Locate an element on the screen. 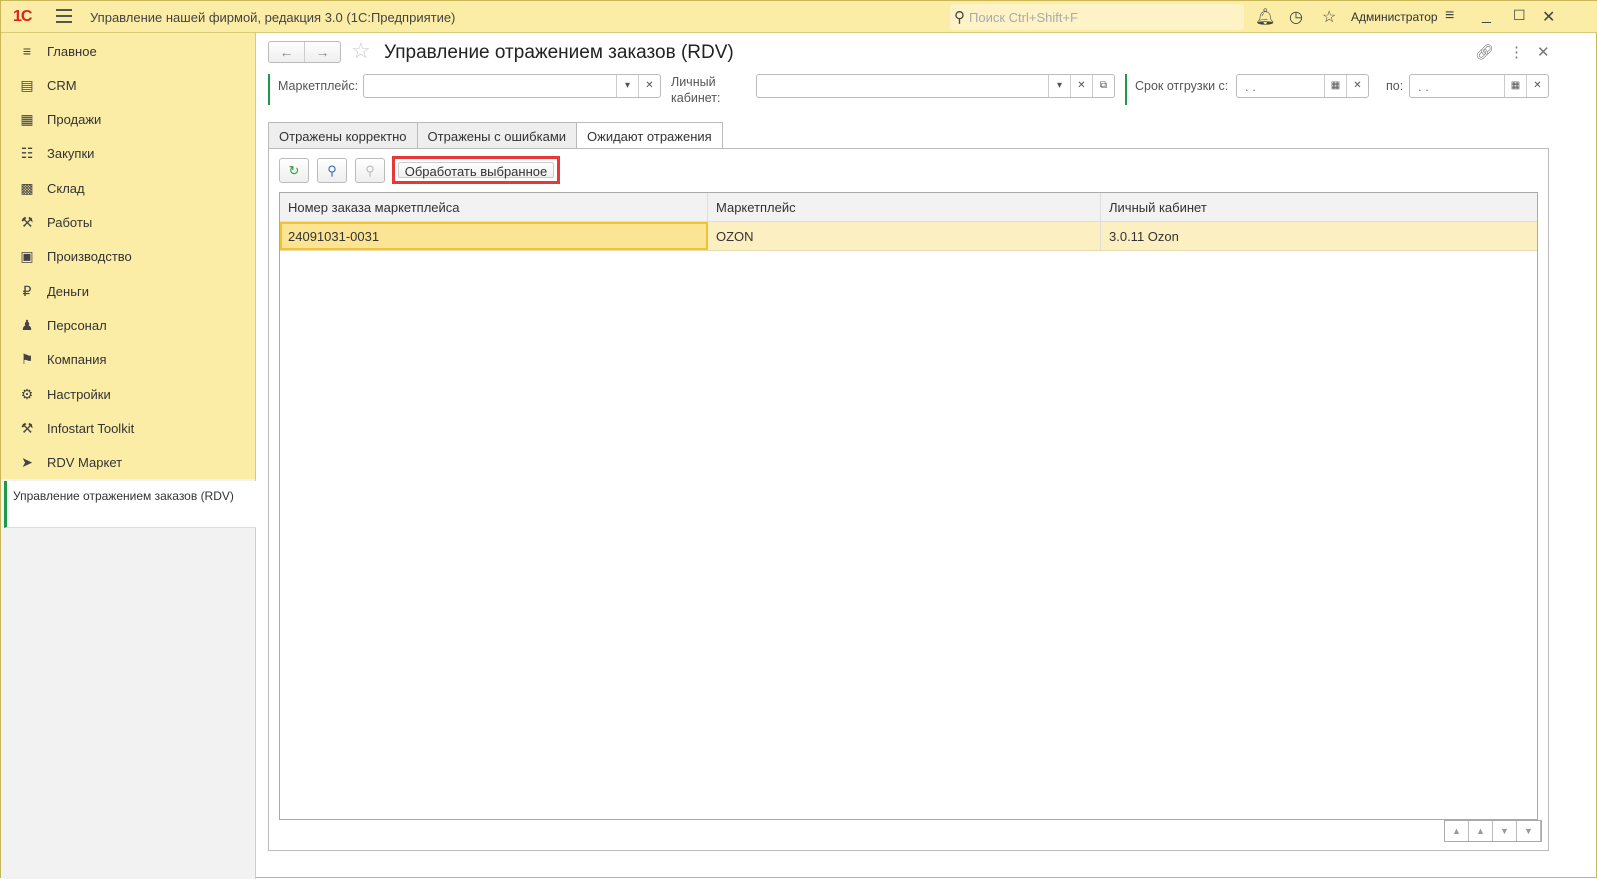  sidebar-item: ▦ Продажи is located at coordinates (128, 120).